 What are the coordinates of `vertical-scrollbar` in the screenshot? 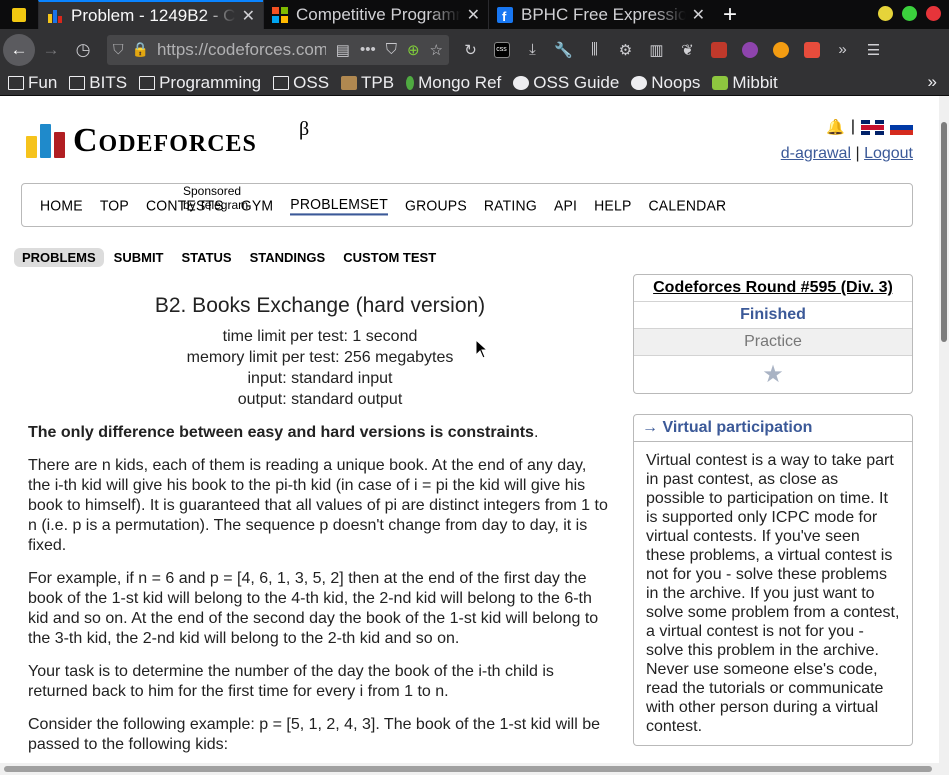 It's located at (944, 435).